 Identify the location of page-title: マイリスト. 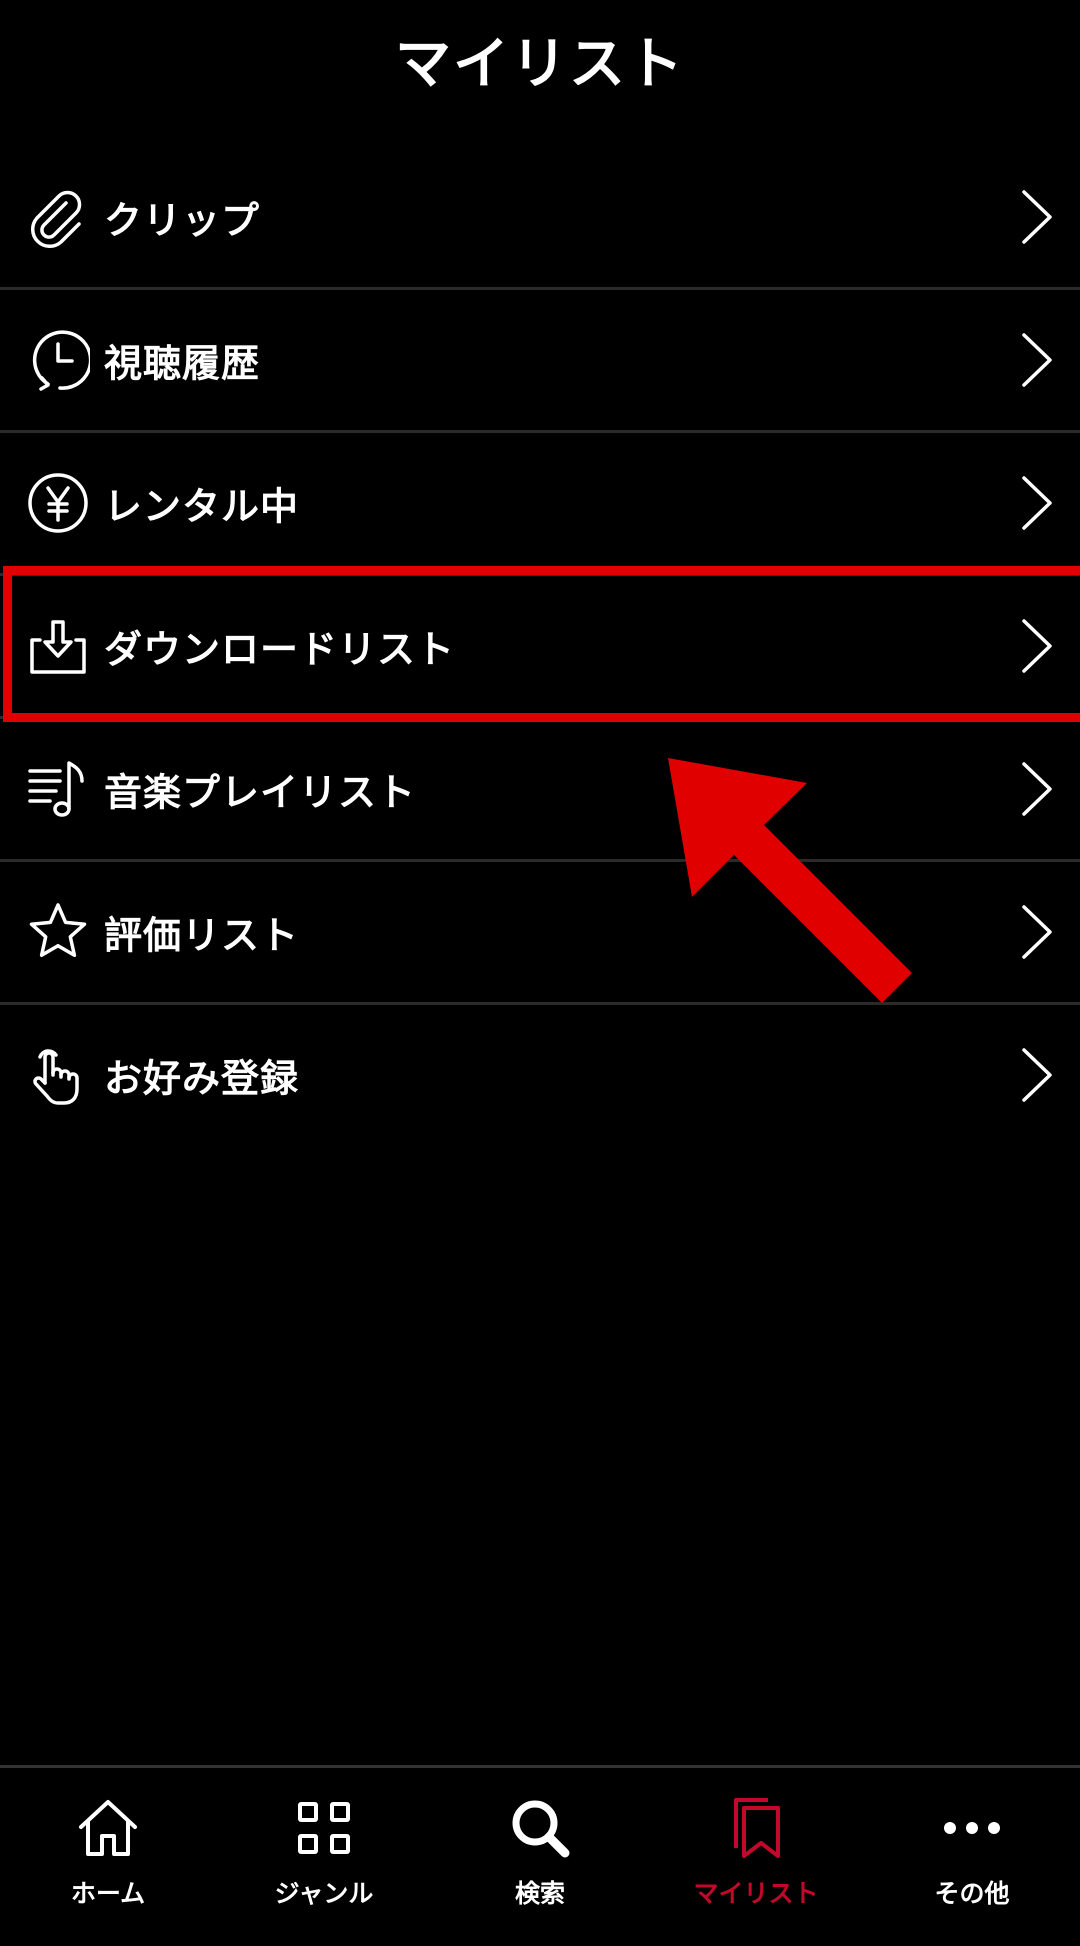
(540, 64).